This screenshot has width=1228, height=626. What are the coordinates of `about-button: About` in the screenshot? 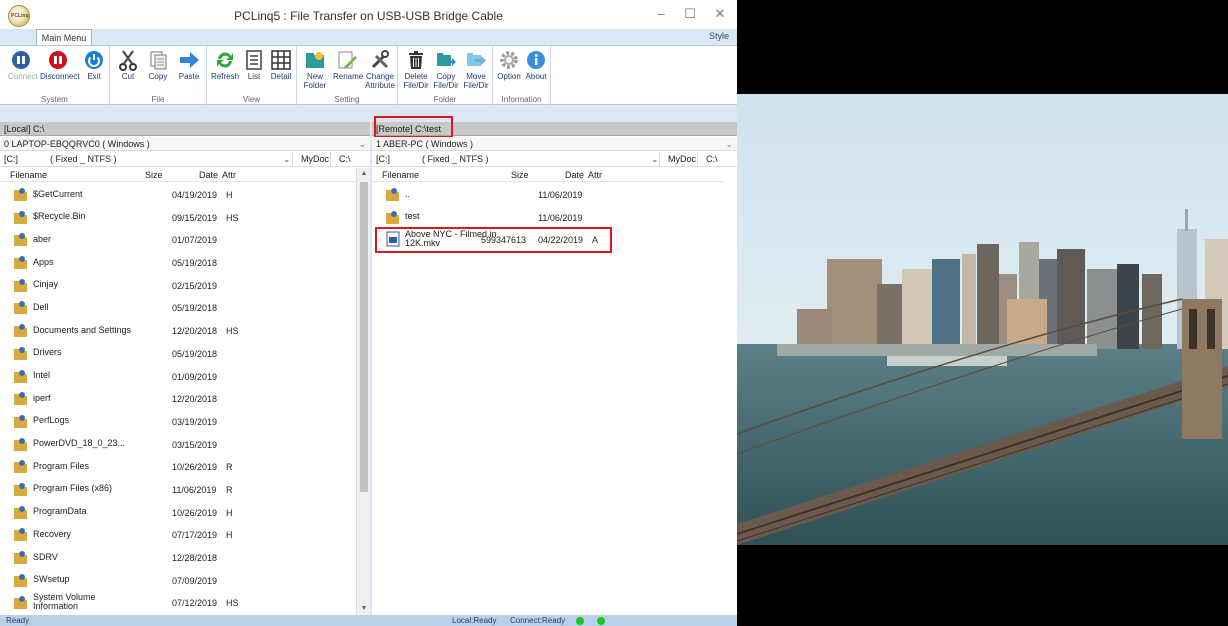 It's located at (536, 71).